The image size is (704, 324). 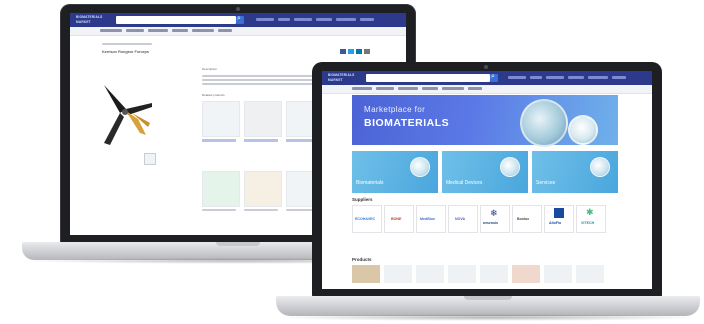 What do you see at coordinates (150, 159) in the screenshot?
I see `product-thumbnail` at bounding box center [150, 159].